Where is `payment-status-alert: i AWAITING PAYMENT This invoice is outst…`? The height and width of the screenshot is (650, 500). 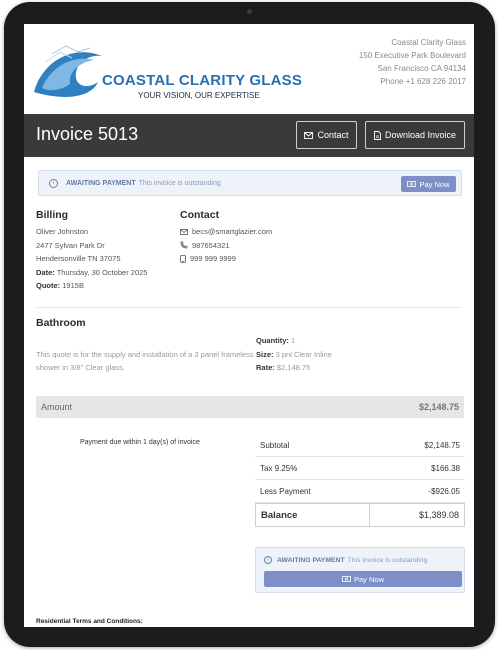
payment-status-alert: i AWAITING PAYMENT This invoice is outst… is located at coordinates (250, 183).